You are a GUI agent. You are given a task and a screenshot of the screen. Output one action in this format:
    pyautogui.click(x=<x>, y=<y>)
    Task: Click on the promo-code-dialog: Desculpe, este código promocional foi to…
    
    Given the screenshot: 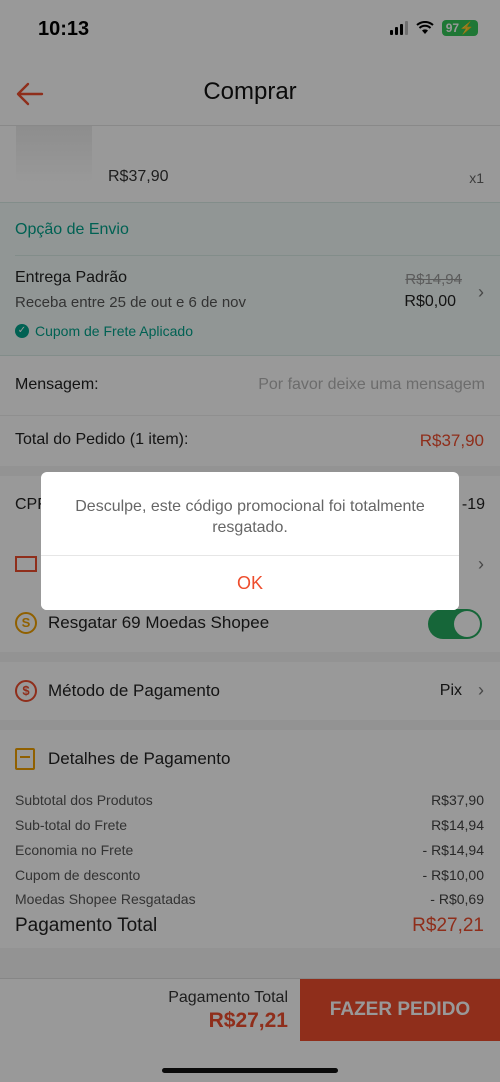 What is the action you would take?
    pyautogui.click(x=250, y=541)
    